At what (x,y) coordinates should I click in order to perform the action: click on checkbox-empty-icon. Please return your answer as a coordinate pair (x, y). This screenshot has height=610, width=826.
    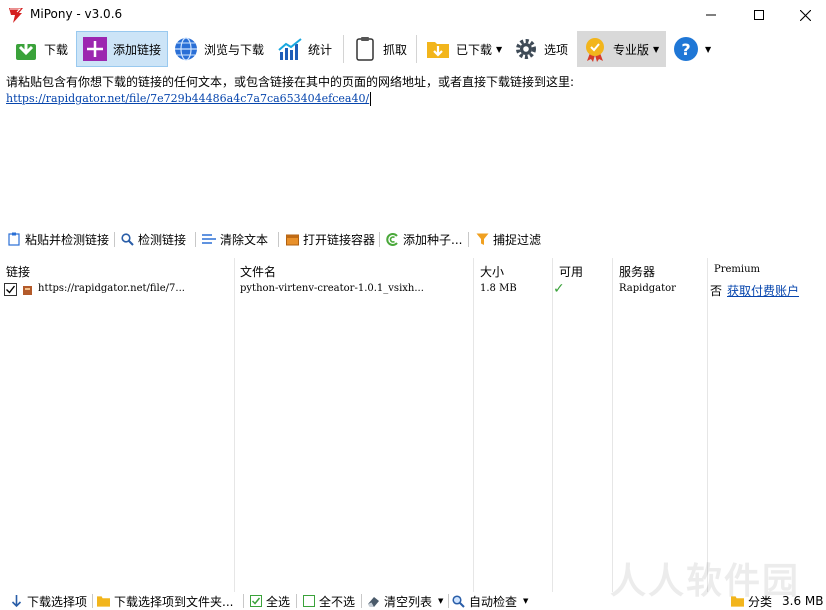
    Looking at the image, I should click on (308, 601).